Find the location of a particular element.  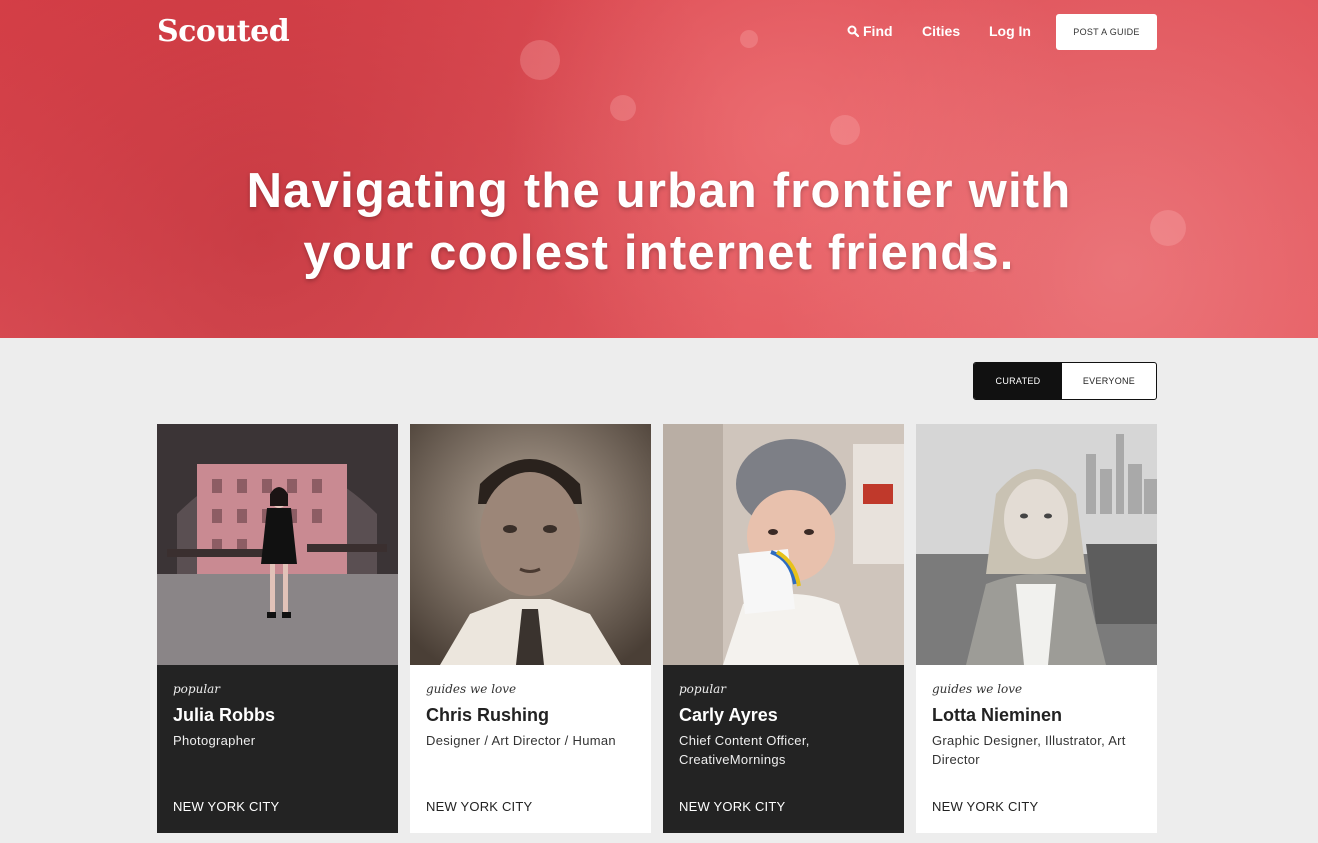

photo-lotta-nieminen is located at coordinates (1036, 544).